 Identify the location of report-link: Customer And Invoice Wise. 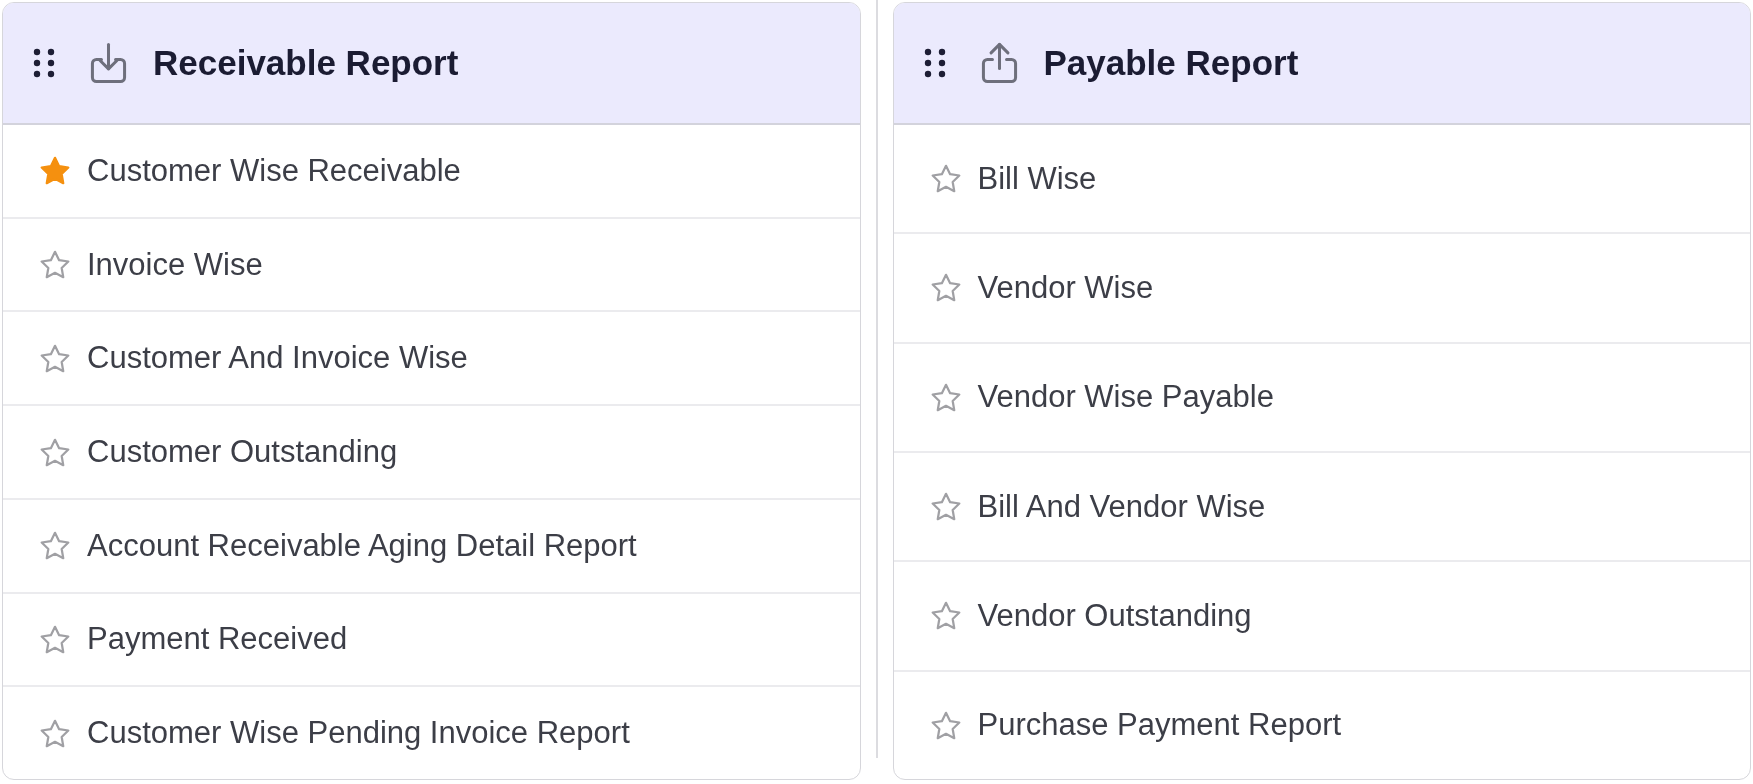
(431, 359).